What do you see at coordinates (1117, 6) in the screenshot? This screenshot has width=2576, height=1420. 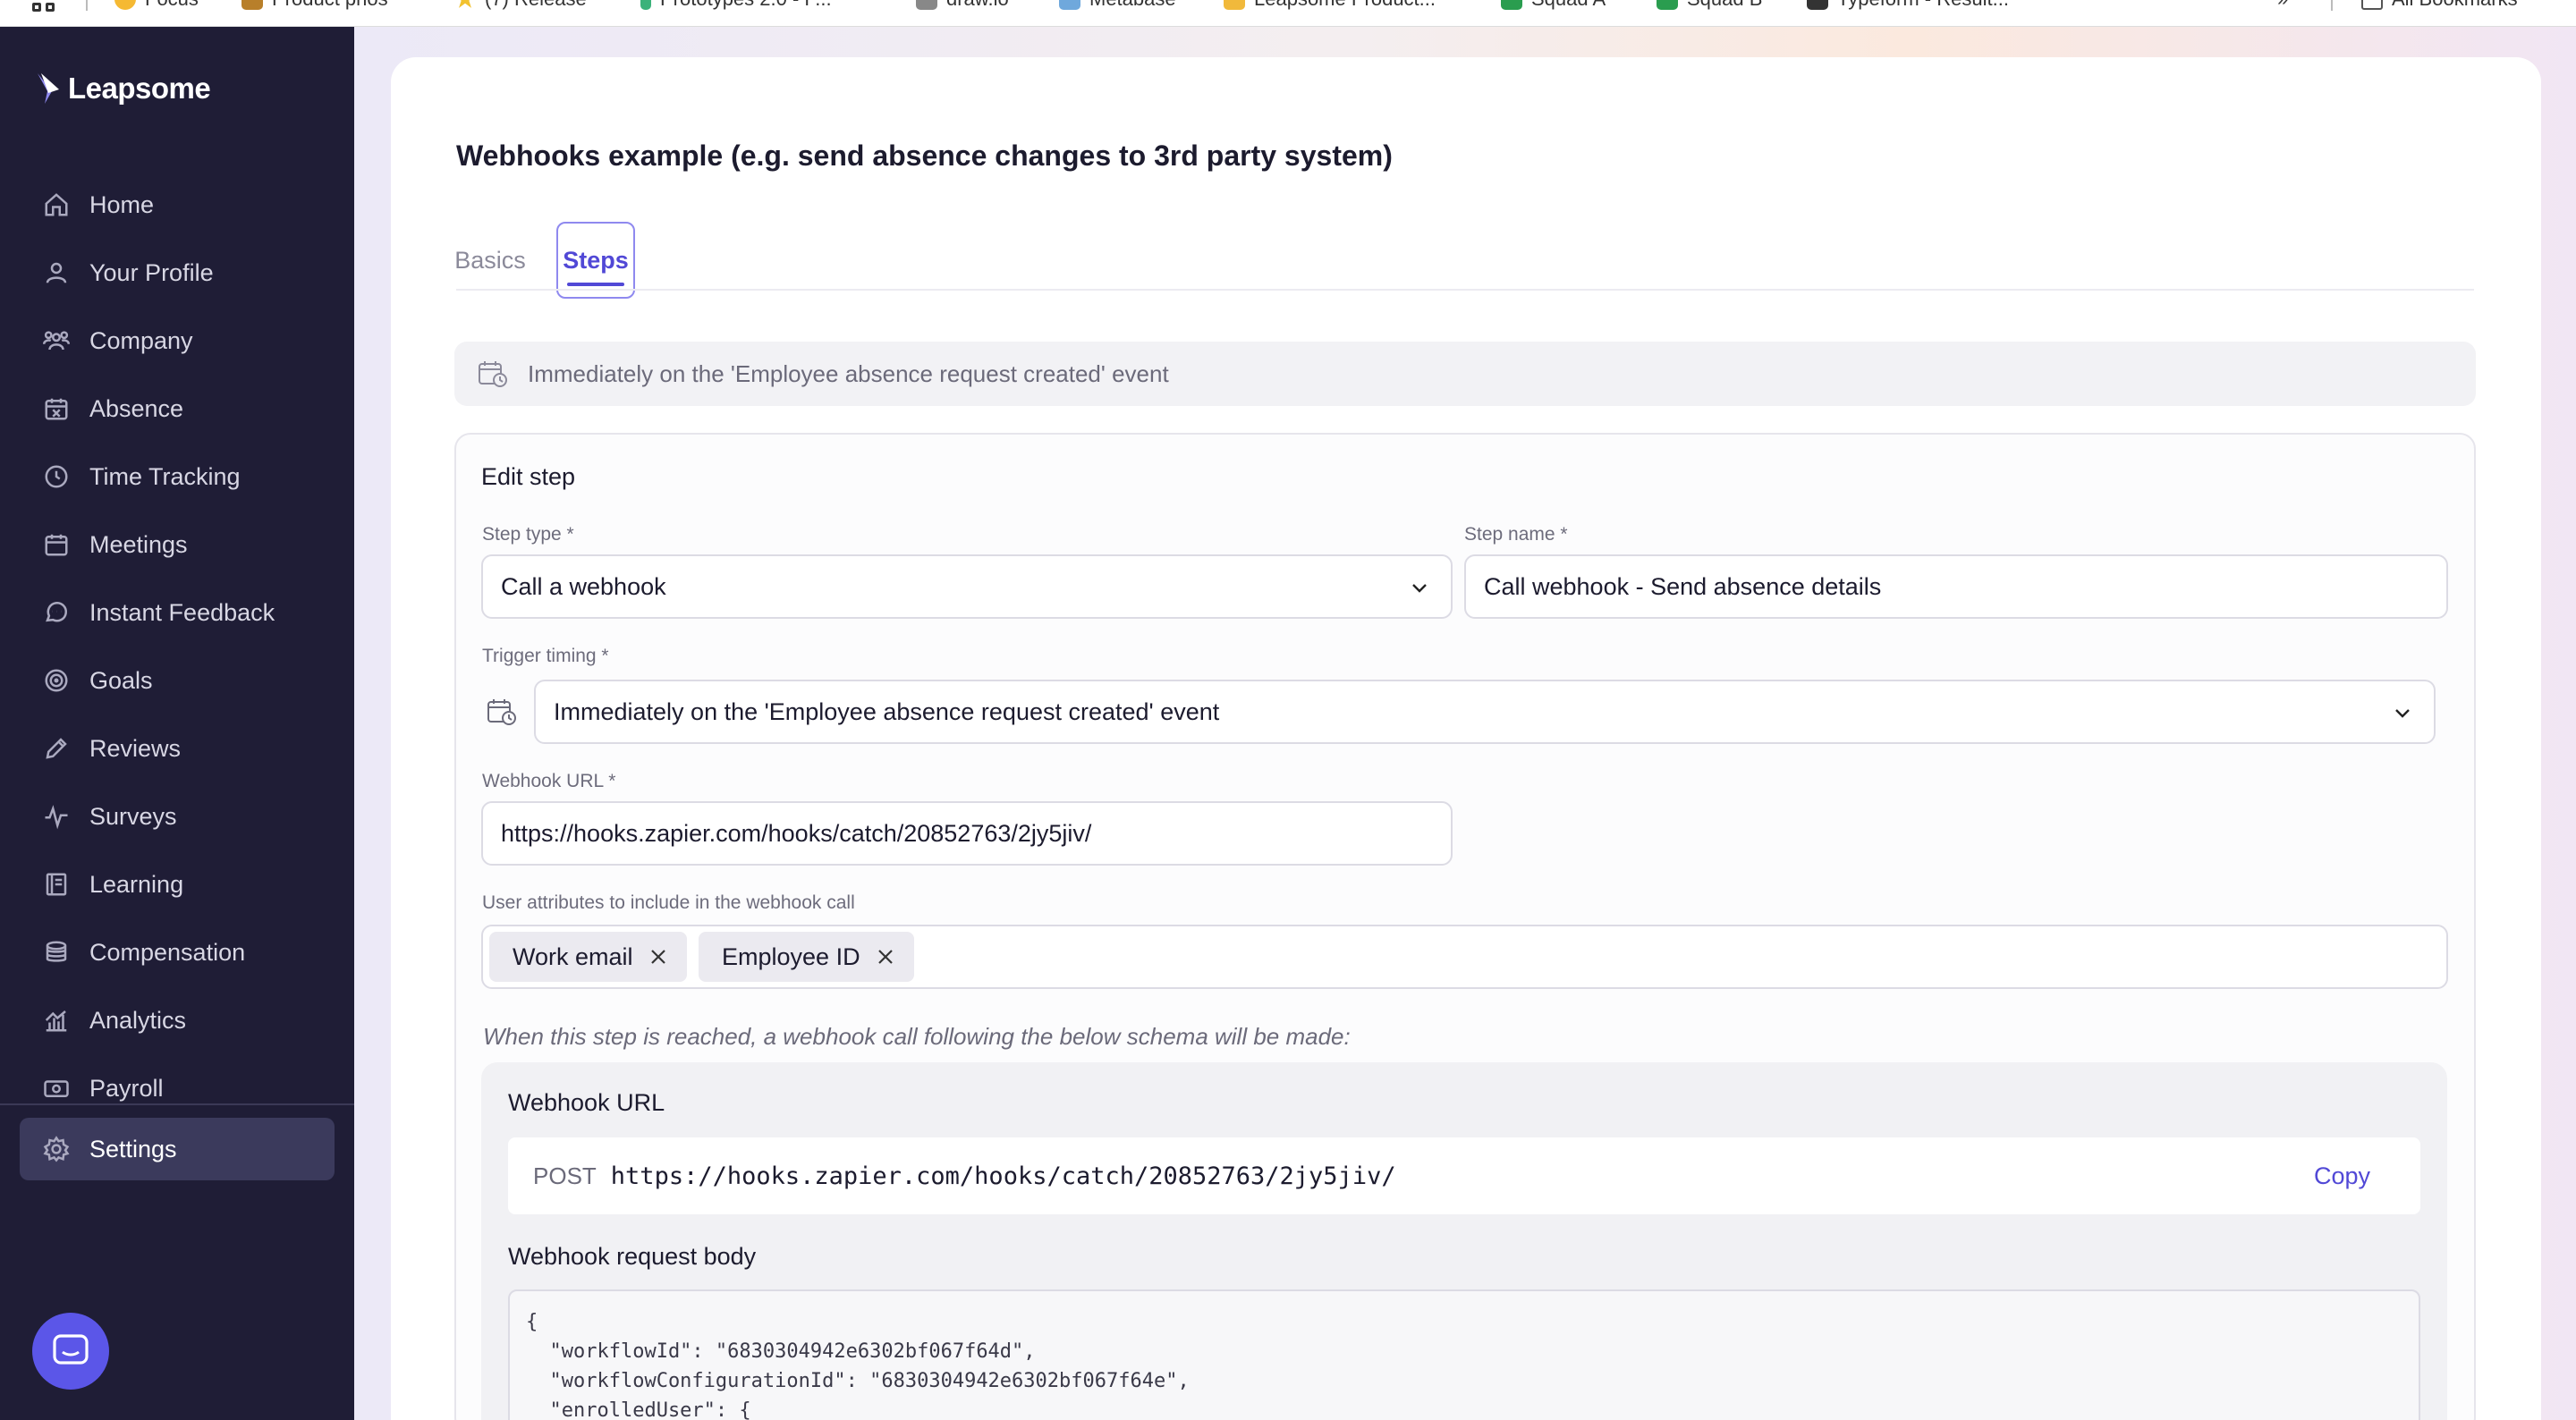 I see `bookmark-item: Metabase` at bounding box center [1117, 6].